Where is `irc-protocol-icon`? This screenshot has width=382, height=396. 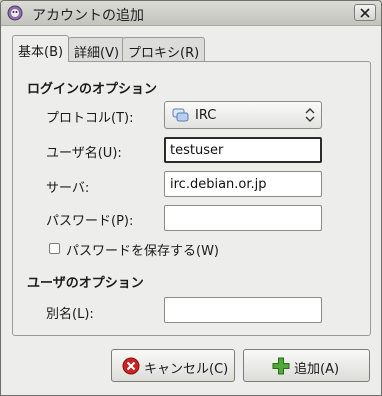
irc-protocol-icon is located at coordinates (180, 115).